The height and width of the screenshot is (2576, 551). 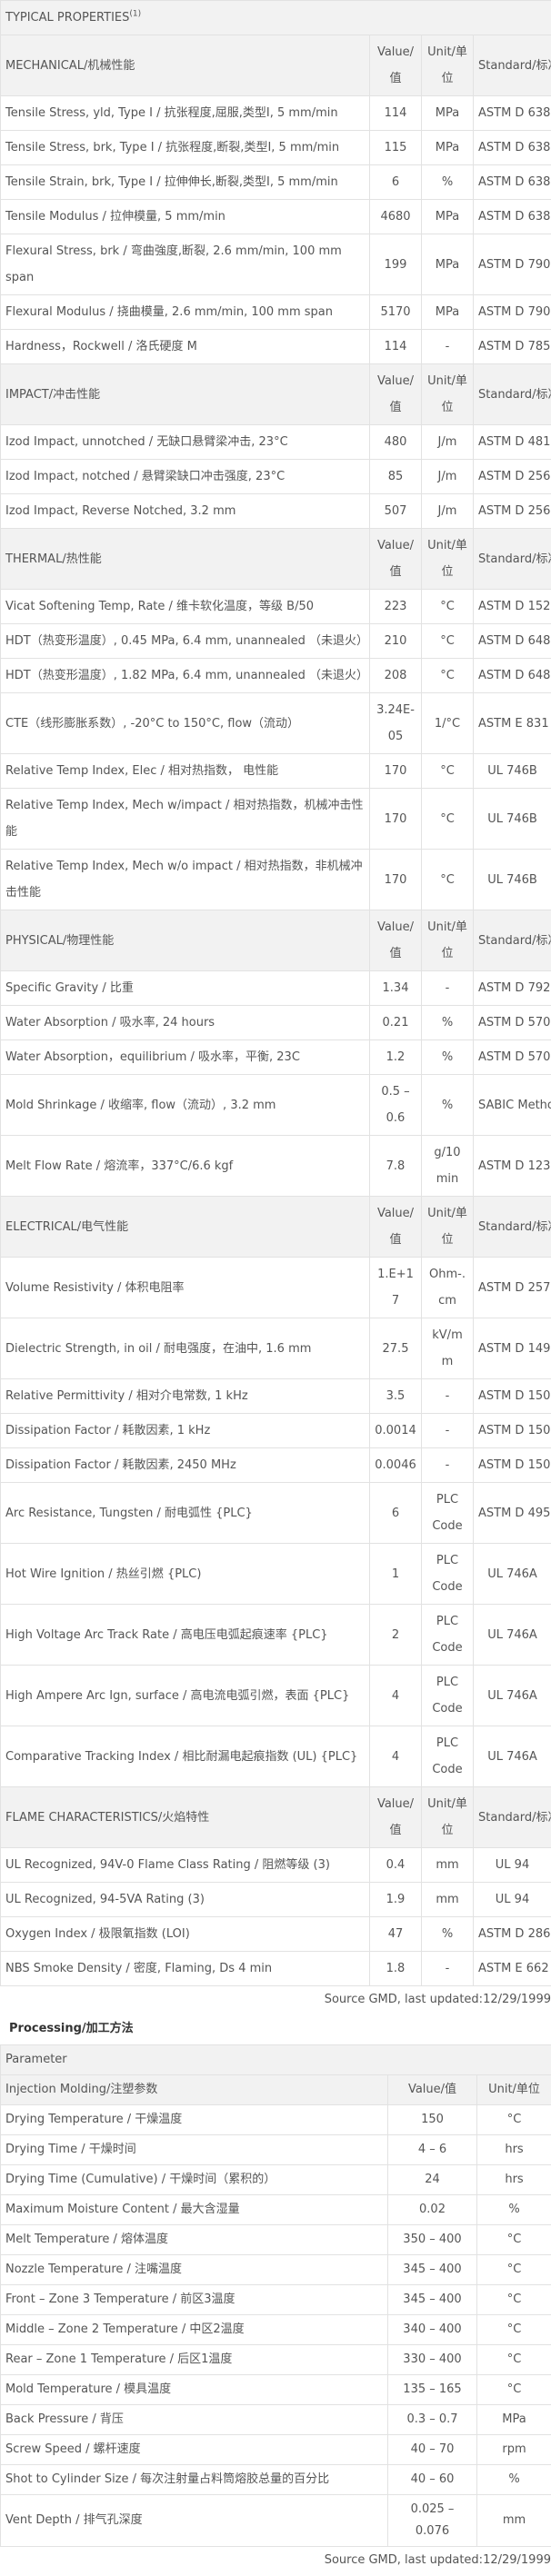 I want to click on property-value: 3.24E-05, so click(x=396, y=723).